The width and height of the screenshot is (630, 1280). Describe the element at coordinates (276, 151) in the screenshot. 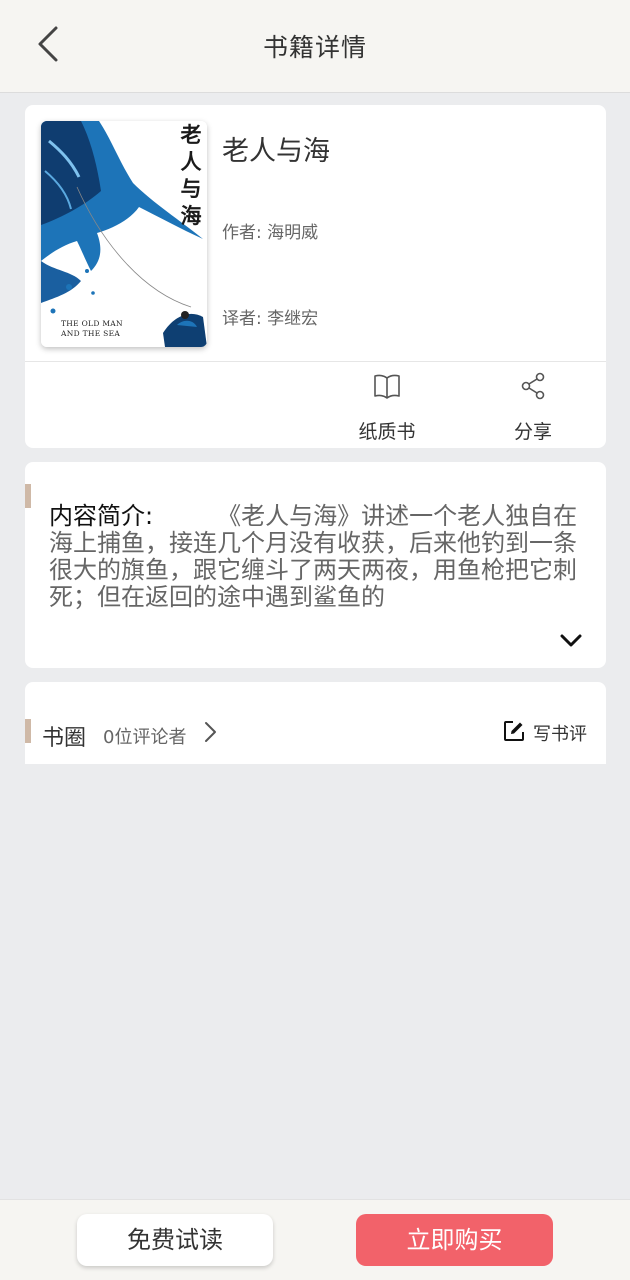

I see `book-title: 老人与海` at that location.